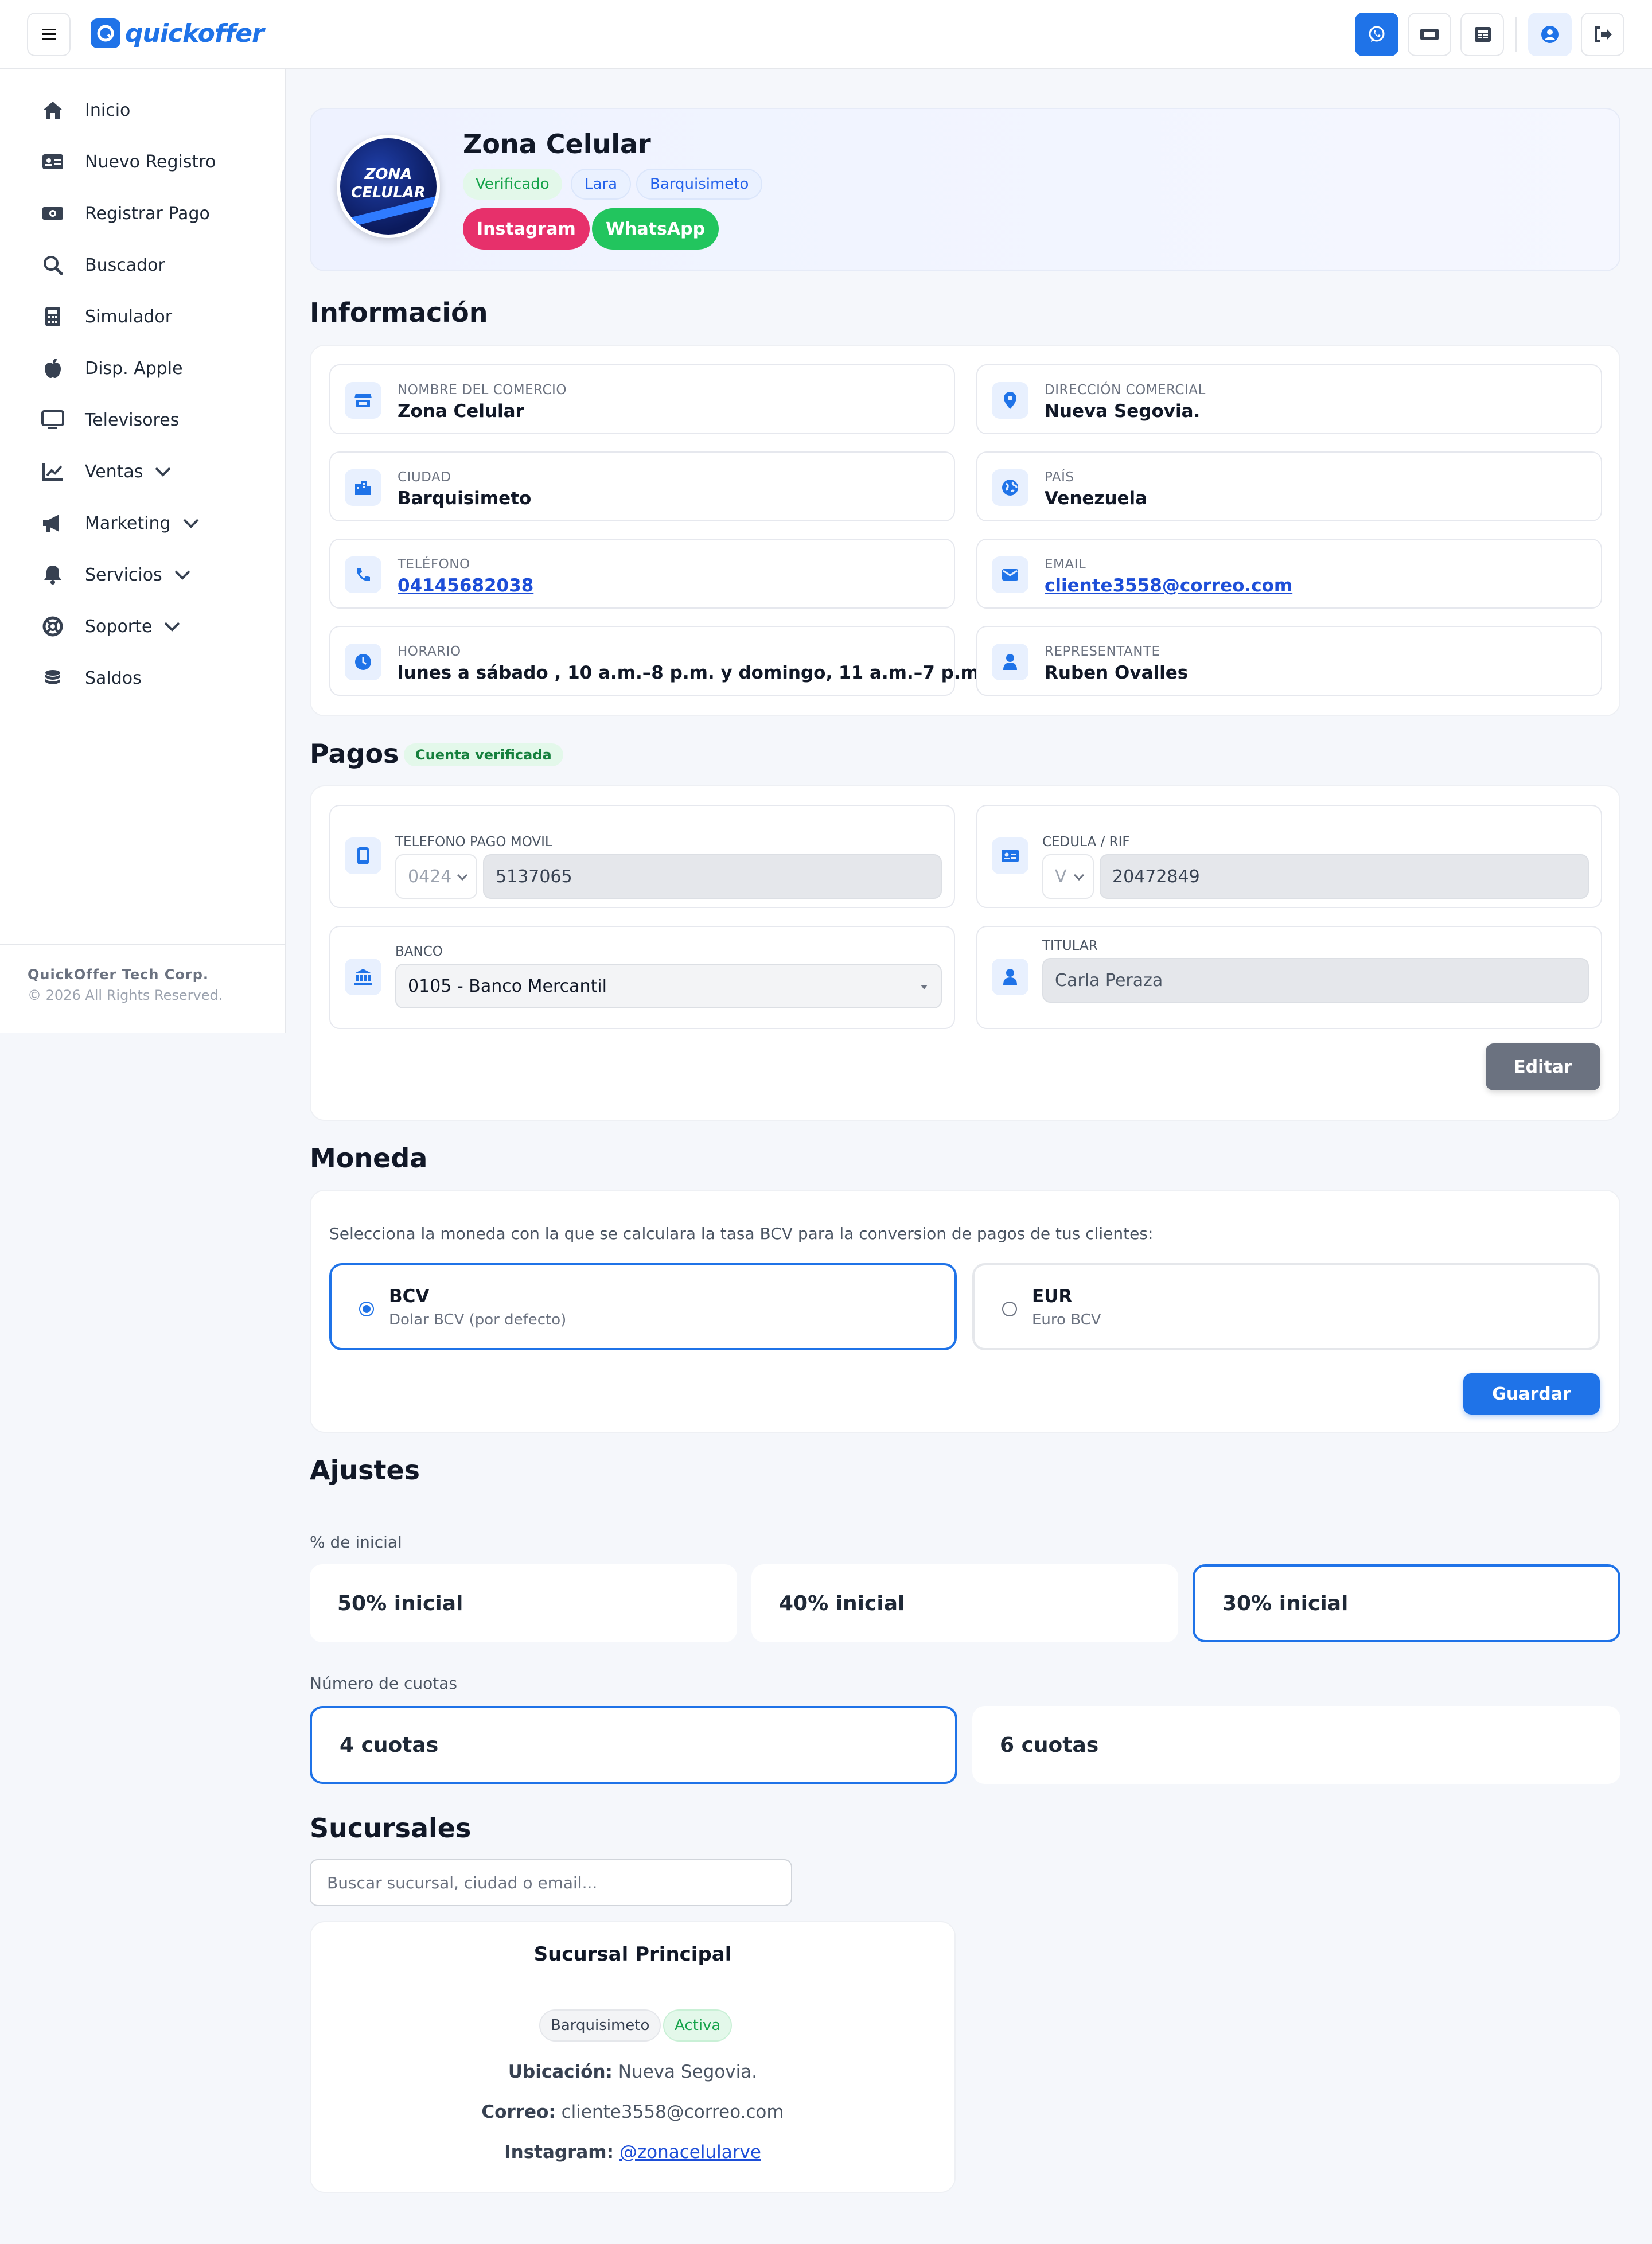 The image size is (1652, 2244). I want to click on whatsapp-link-button: WhatsApp, so click(655, 229).